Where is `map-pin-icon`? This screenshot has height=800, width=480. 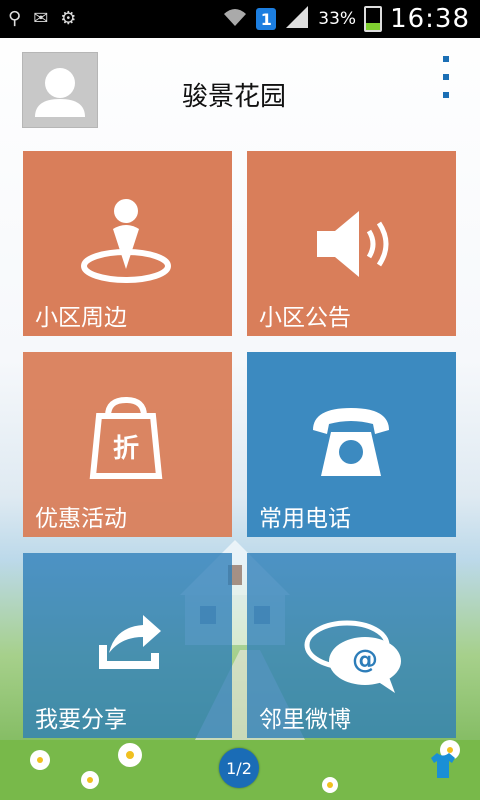
map-pin-icon is located at coordinates (126, 241).